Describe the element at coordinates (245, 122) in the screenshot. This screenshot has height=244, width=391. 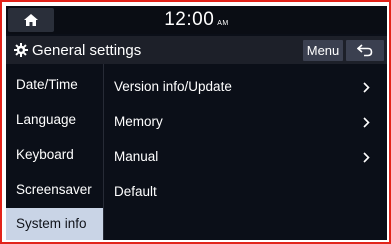
I see `list-item-memory: Memory` at that location.